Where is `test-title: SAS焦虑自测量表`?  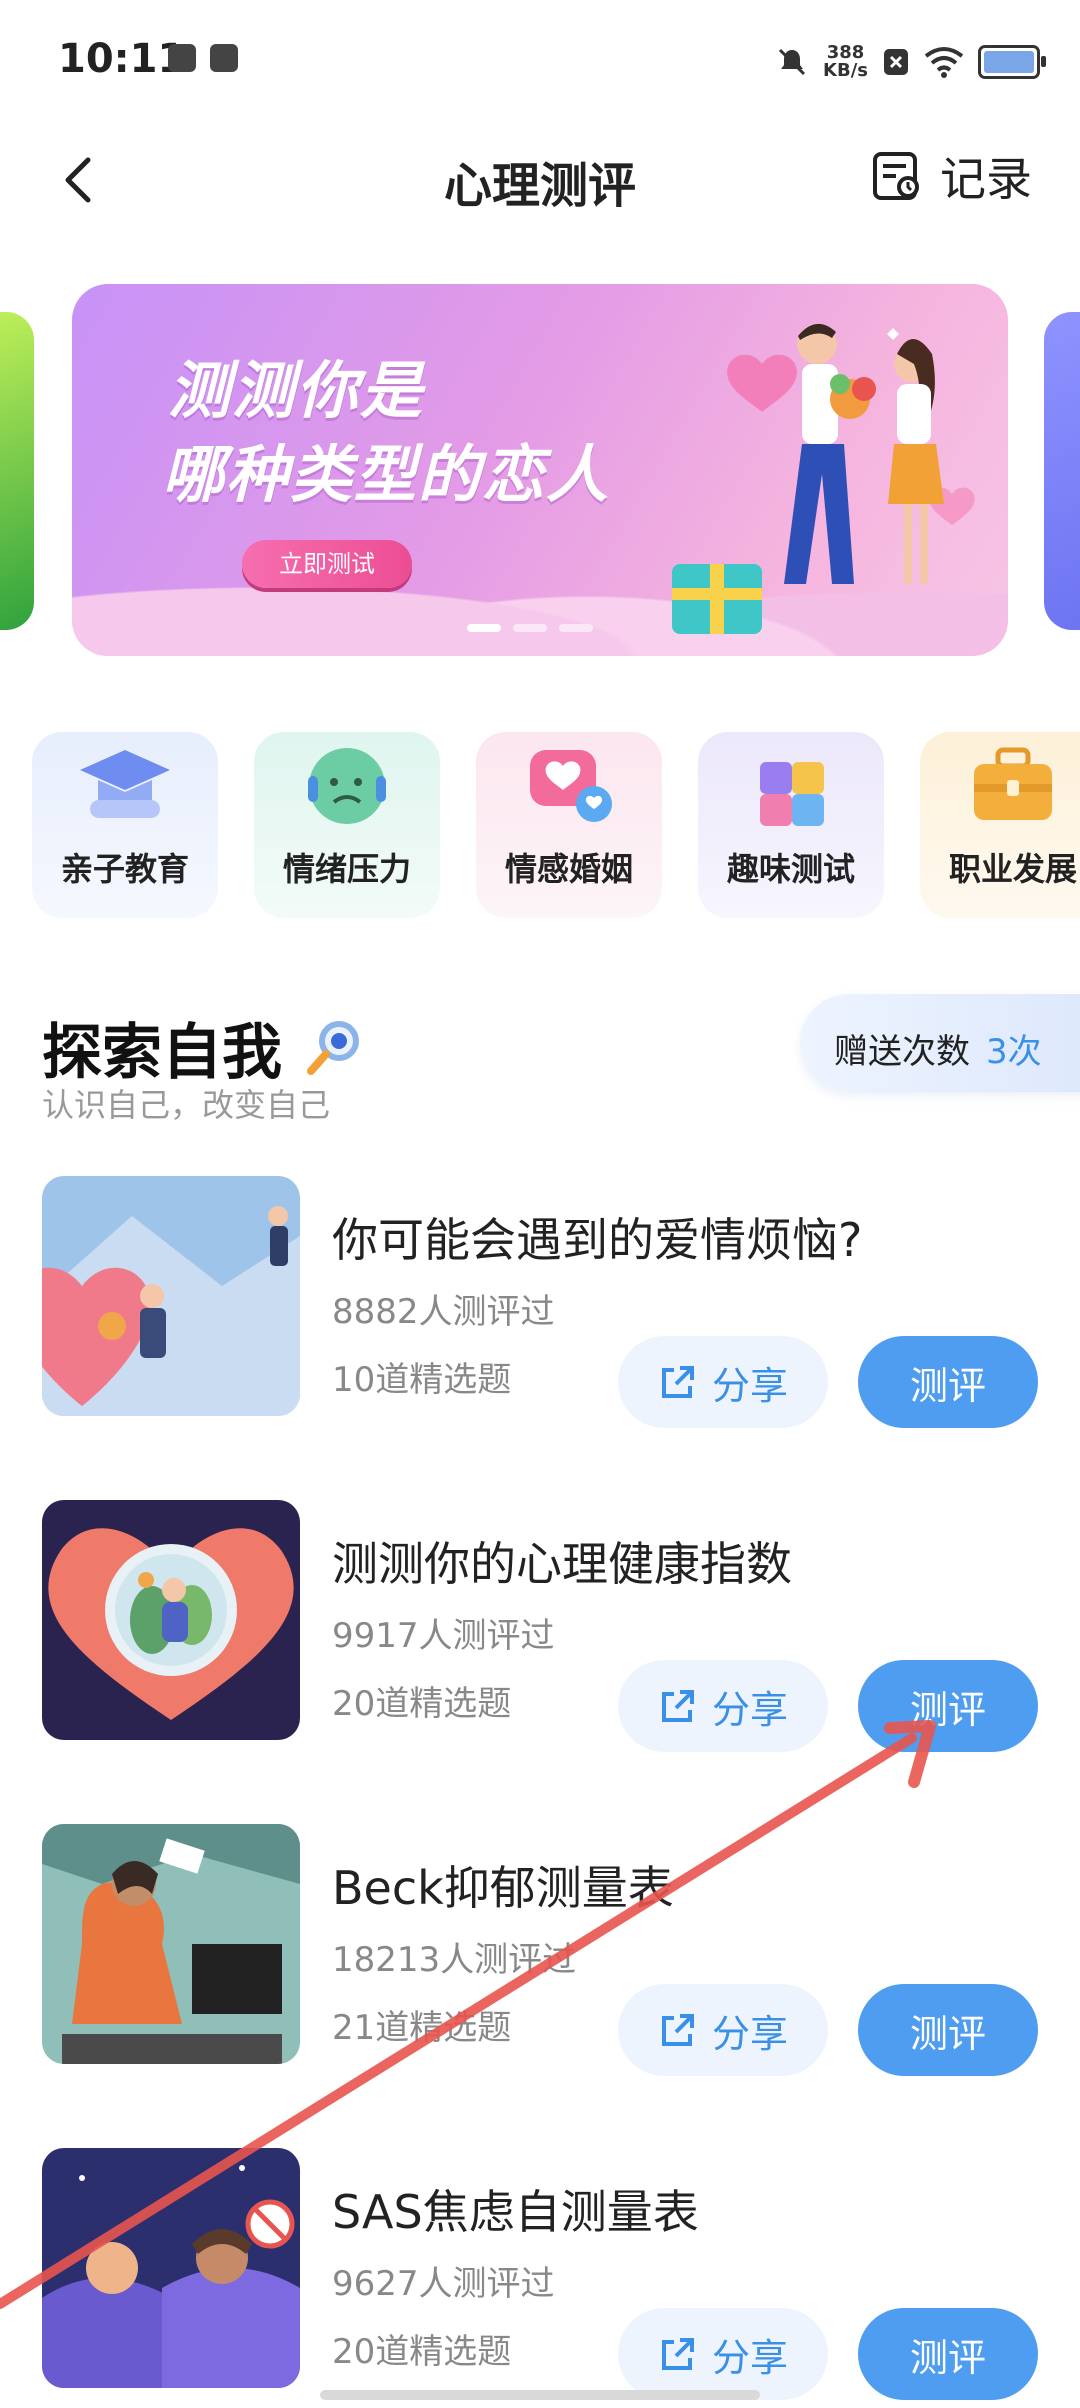 test-title: SAS焦虑自测量表 is located at coordinates (515, 2212).